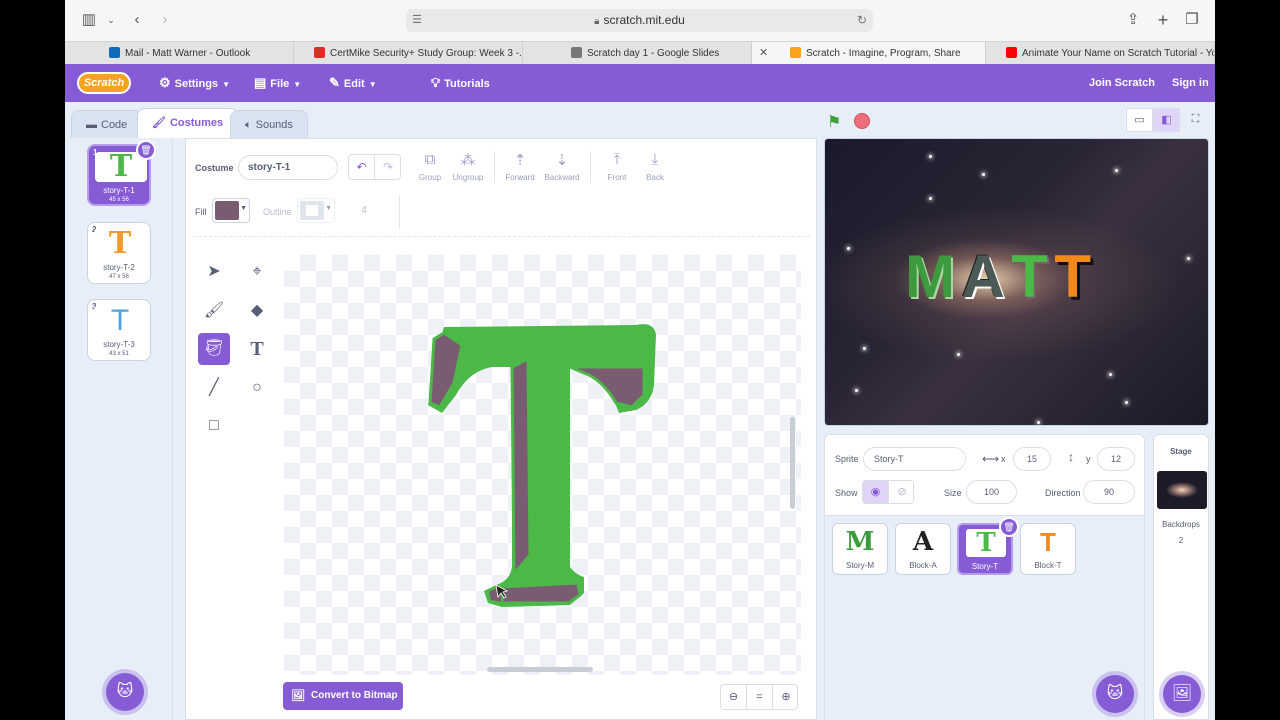 The height and width of the screenshot is (720, 1280). I want to click on small-stage-button: ▭, so click(1139, 120).